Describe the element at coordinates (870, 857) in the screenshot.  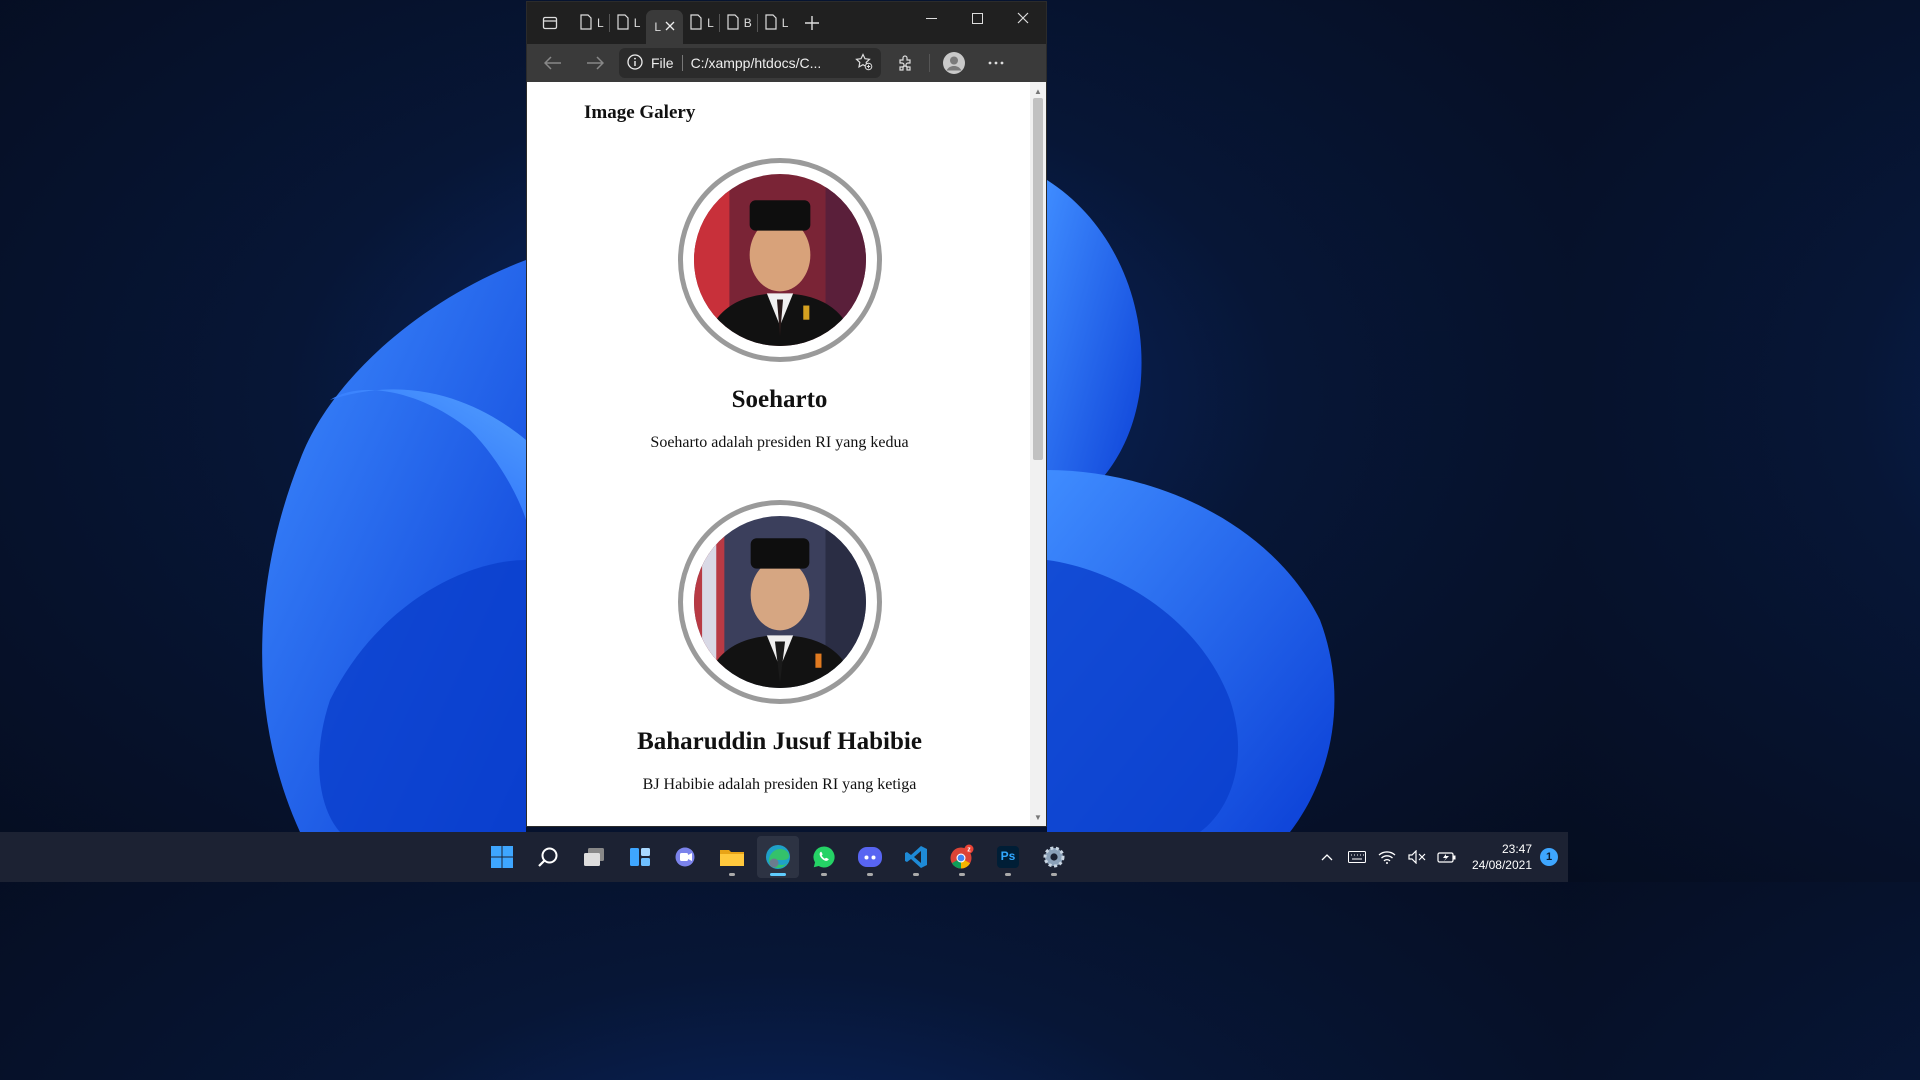
I see `discord-icon` at that location.